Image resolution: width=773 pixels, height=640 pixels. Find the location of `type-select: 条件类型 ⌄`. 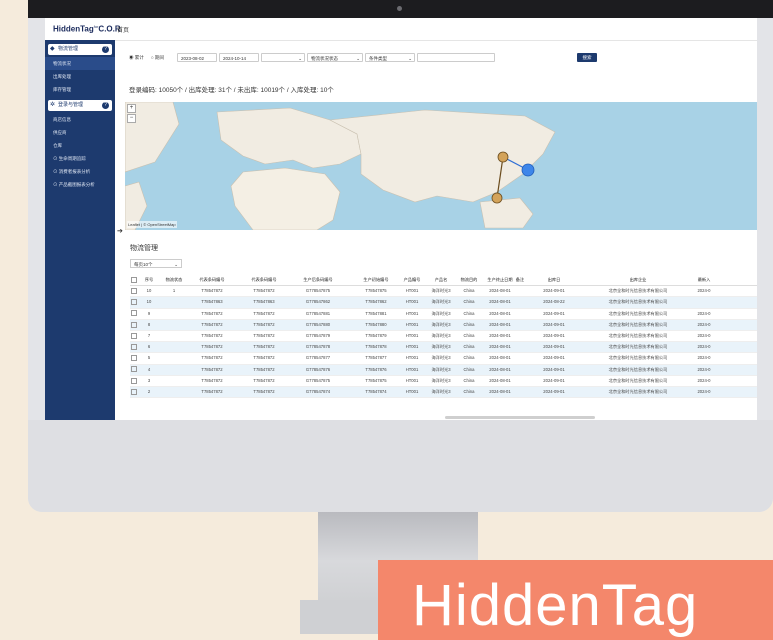

type-select: 条件类型 ⌄ is located at coordinates (390, 57).